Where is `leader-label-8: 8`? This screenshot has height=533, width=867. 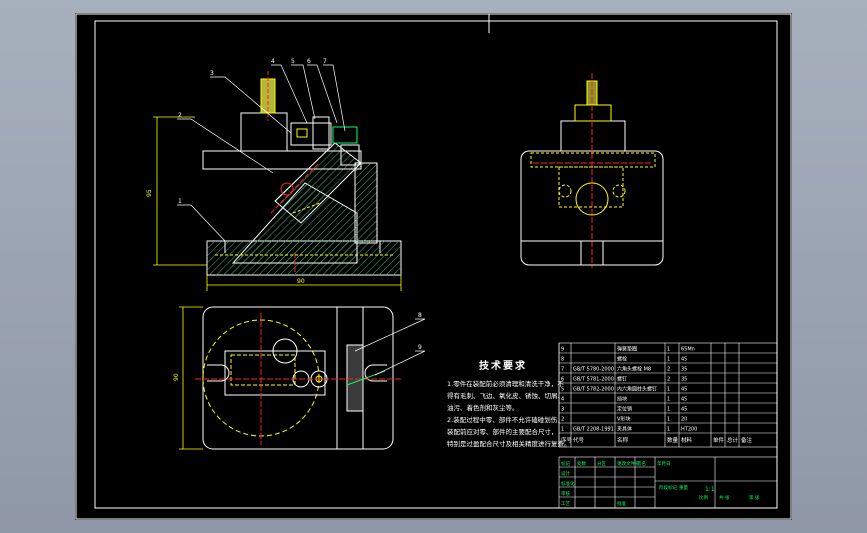 leader-label-8: 8 is located at coordinates (420, 315).